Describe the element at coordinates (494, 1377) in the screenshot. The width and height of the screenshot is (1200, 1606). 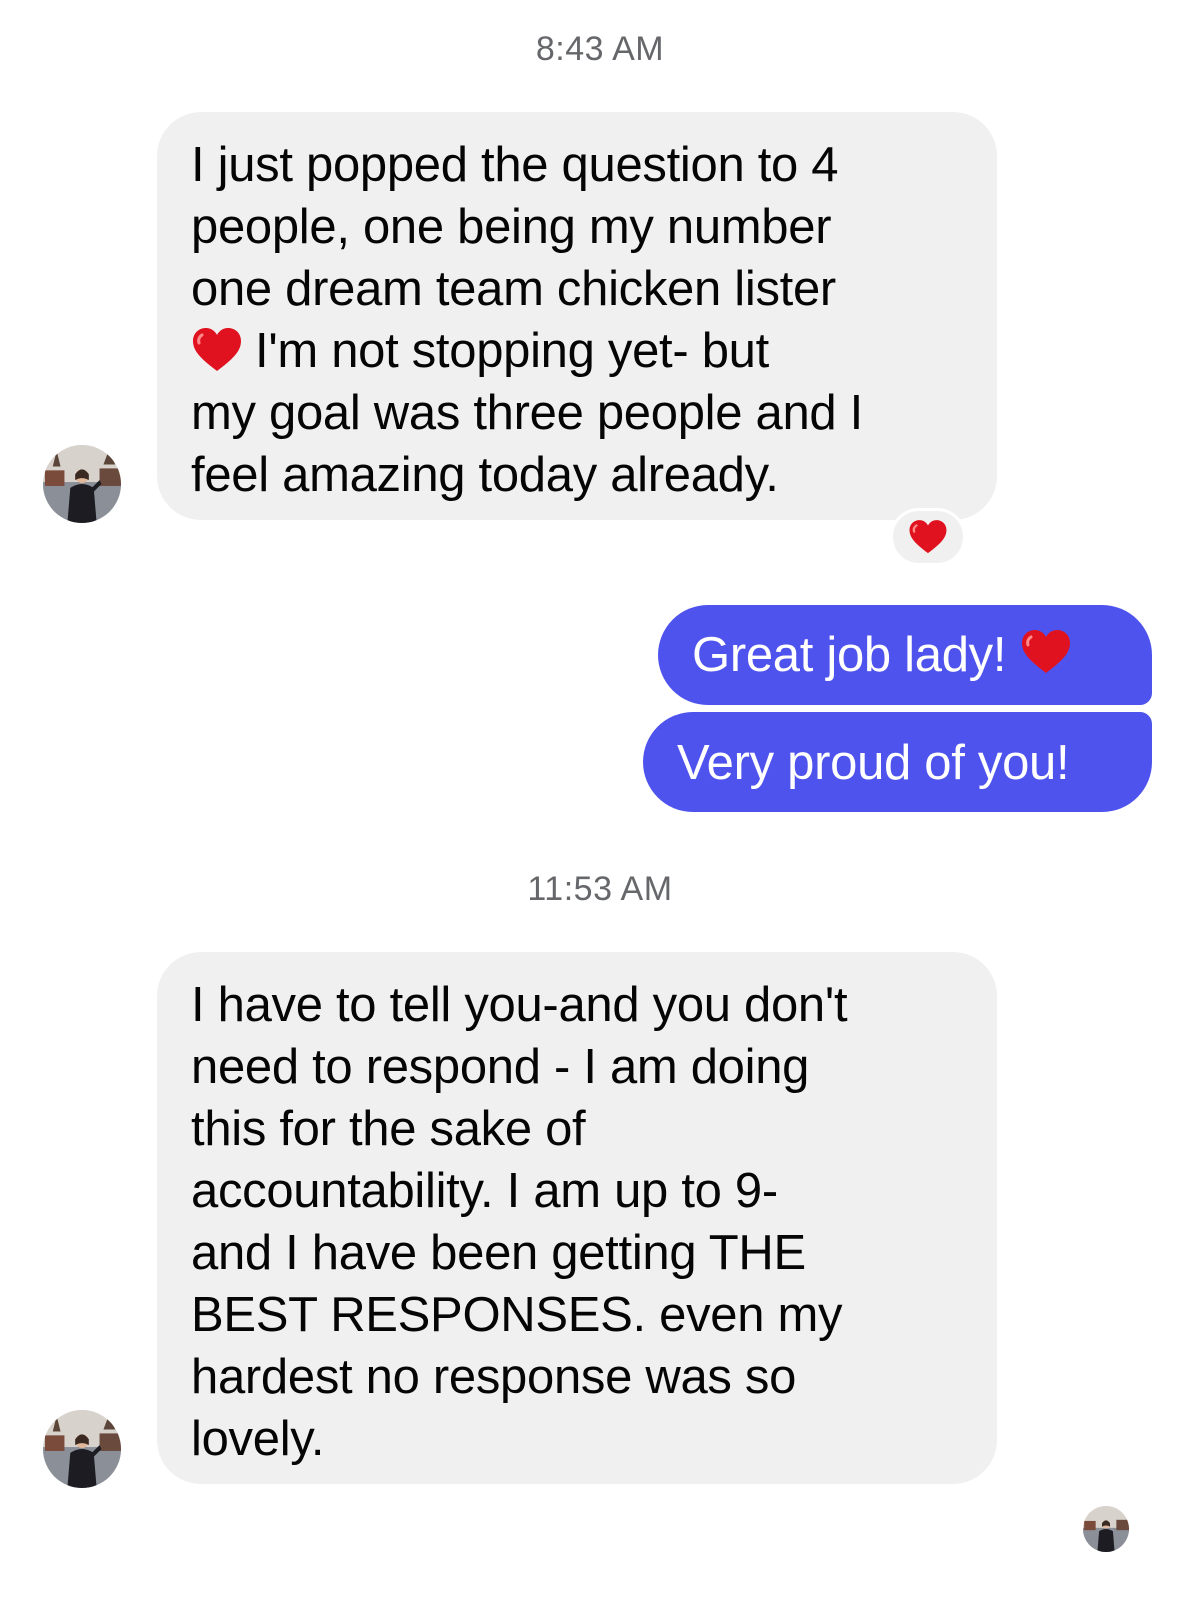
I see `message-line: hardest no response was so` at that location.